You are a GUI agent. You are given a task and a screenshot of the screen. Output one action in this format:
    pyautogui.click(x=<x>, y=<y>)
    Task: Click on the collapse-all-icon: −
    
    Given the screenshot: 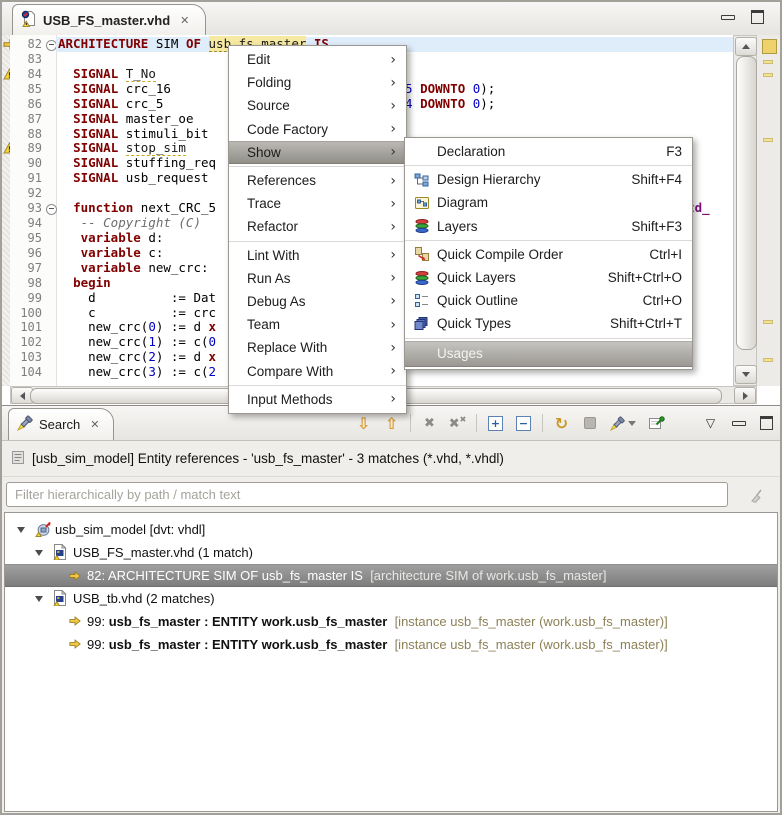 What is the action you would take?
    pyautogui.click(x=523, y=423)
    